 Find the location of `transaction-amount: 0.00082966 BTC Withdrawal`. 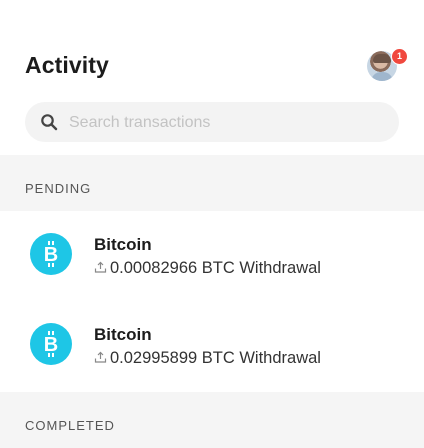

transaction-amount: 0.00082966 BTC Withdrawal is located at coordinates (207, 269).